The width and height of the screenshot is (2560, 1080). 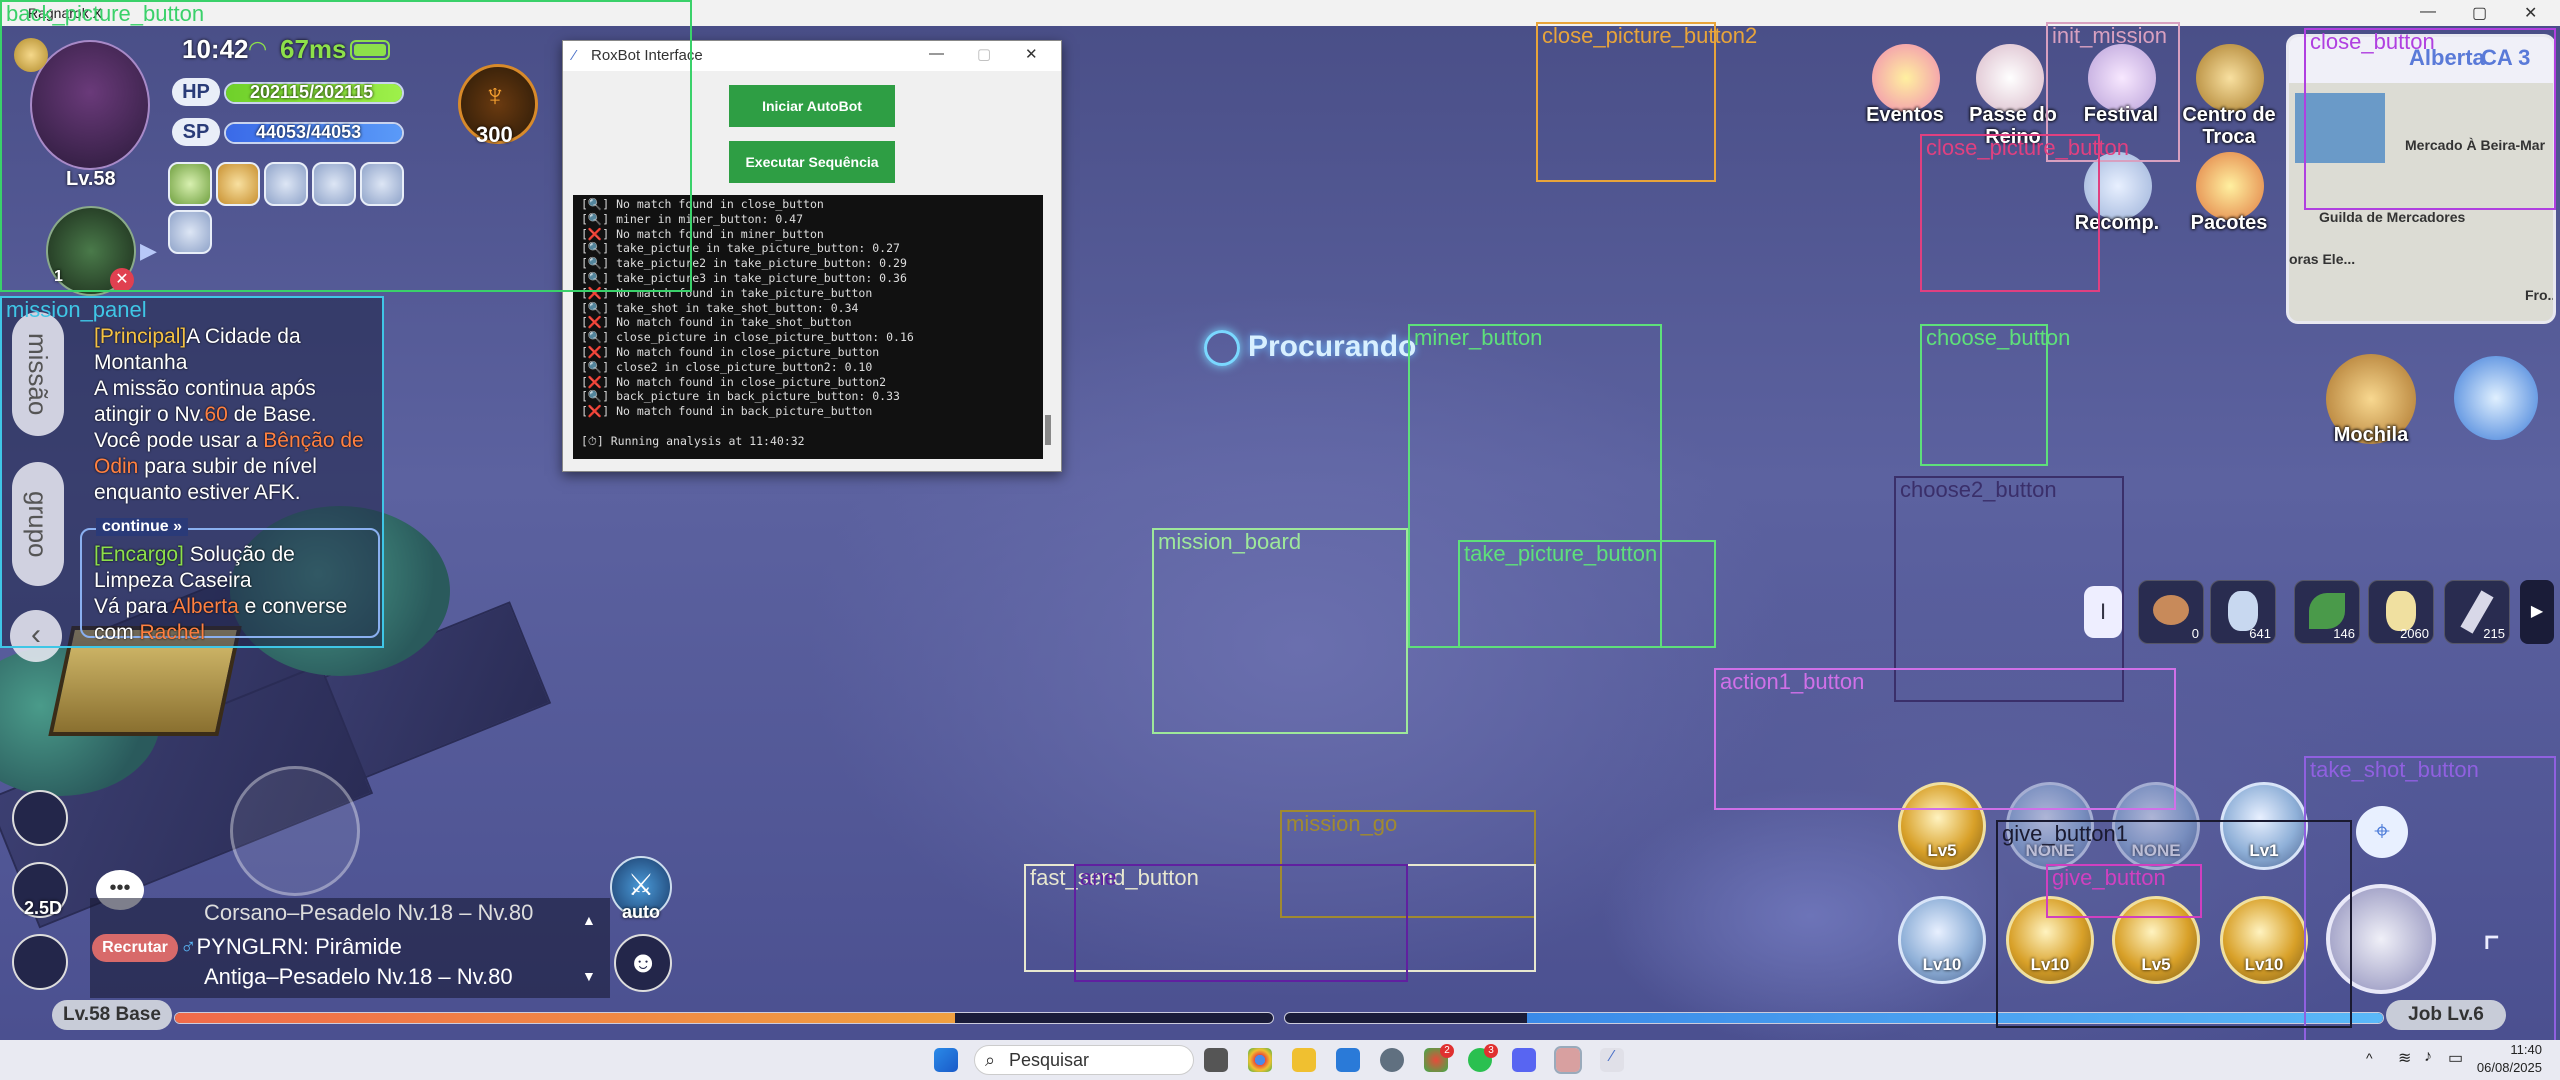 I want to click on quest-side-desc: Vá para, so click(x=133, y=606).